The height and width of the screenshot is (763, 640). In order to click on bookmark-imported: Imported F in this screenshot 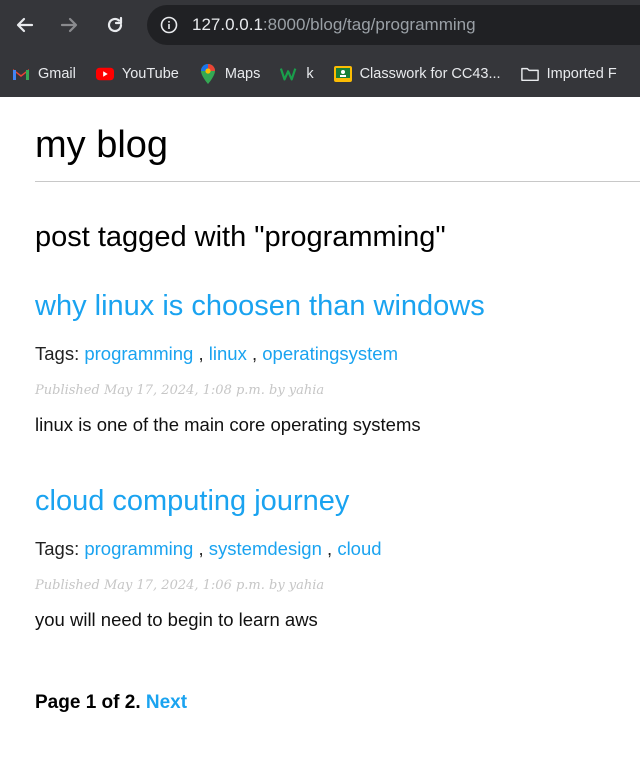, I will do `click(568, 74)`.